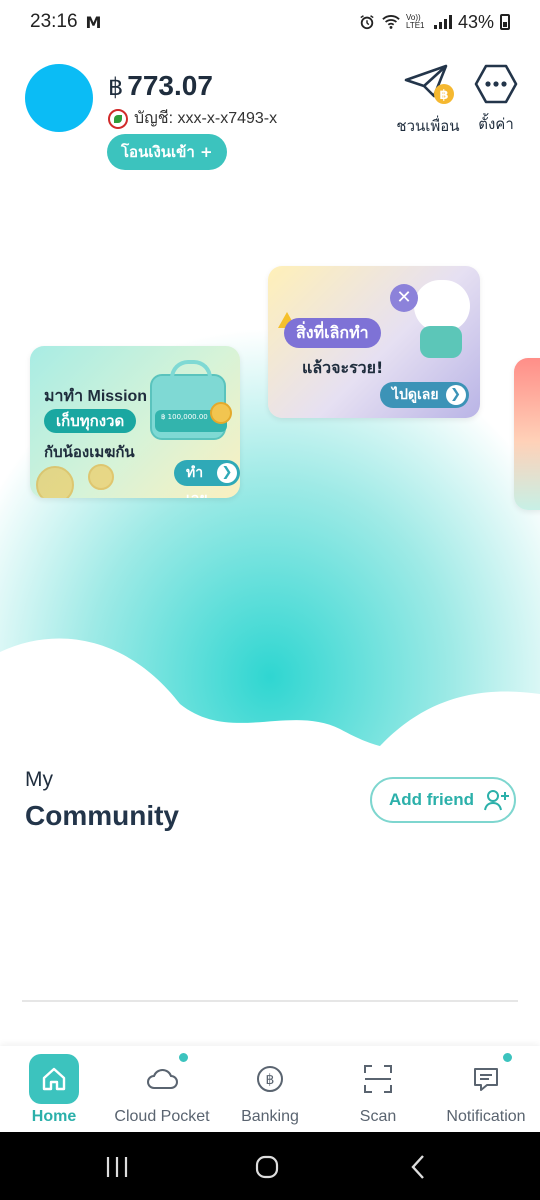 This screenshot has height=1200, width=540. What do you see at coordinates (332, 333) in the screenshot?
I see `promo-pill: สิ่งที่เลิกทำ` at bounding box center [332, 333].